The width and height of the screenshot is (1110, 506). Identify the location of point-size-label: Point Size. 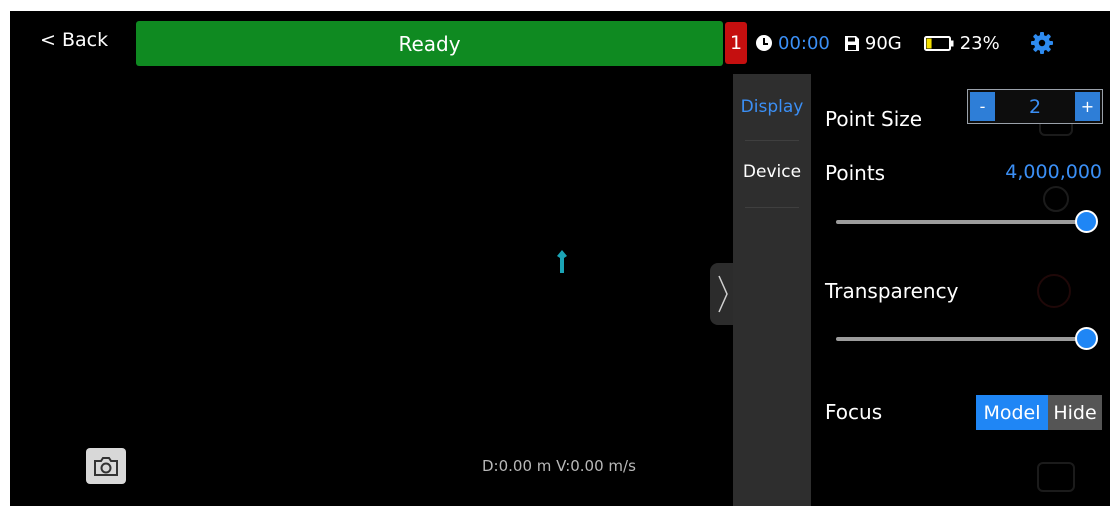
(874, 119).